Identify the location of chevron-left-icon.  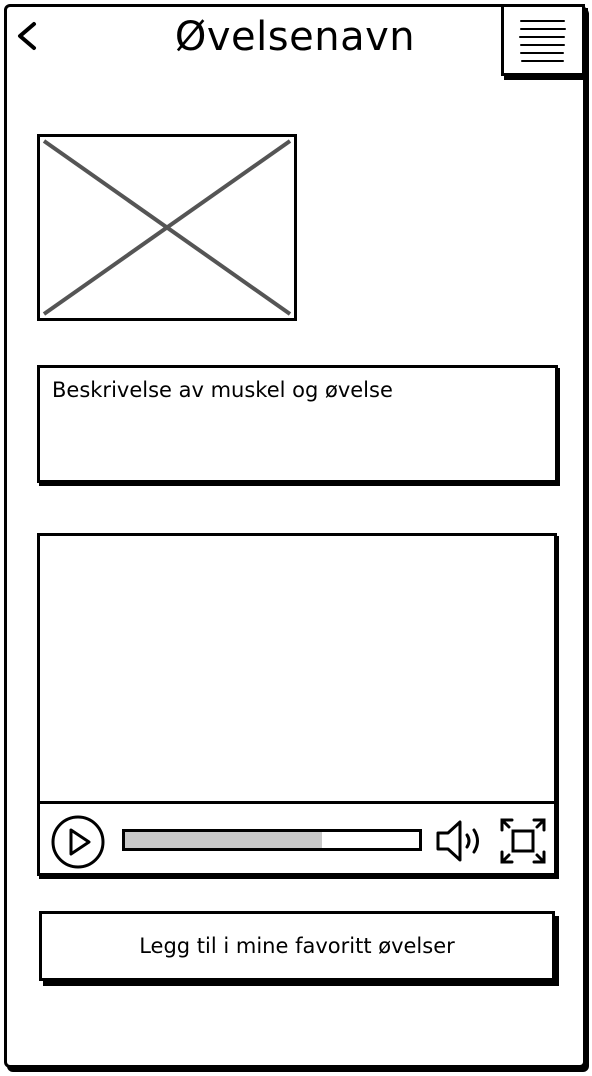
(27, 36).